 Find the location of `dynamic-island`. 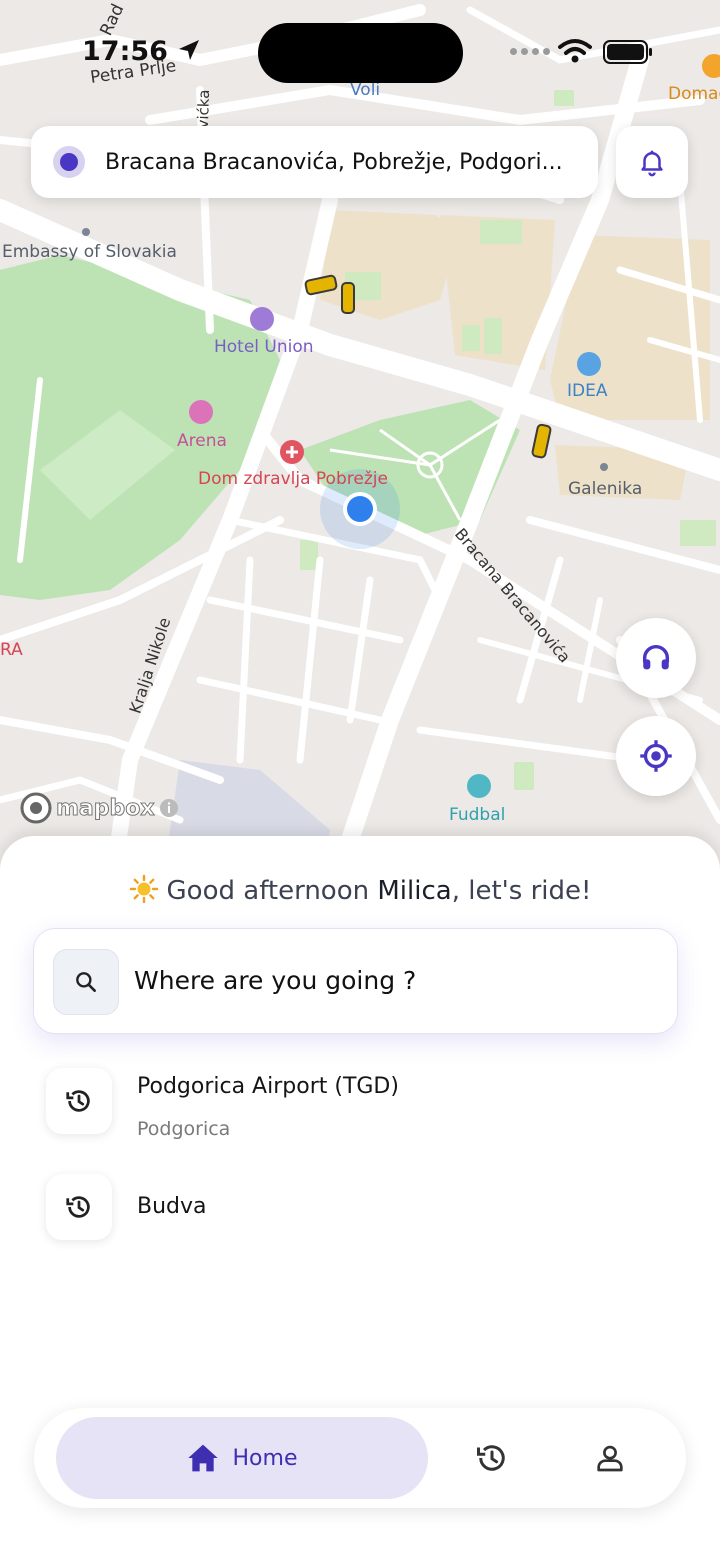

dynamic-island is located at coordinates (360, 53).